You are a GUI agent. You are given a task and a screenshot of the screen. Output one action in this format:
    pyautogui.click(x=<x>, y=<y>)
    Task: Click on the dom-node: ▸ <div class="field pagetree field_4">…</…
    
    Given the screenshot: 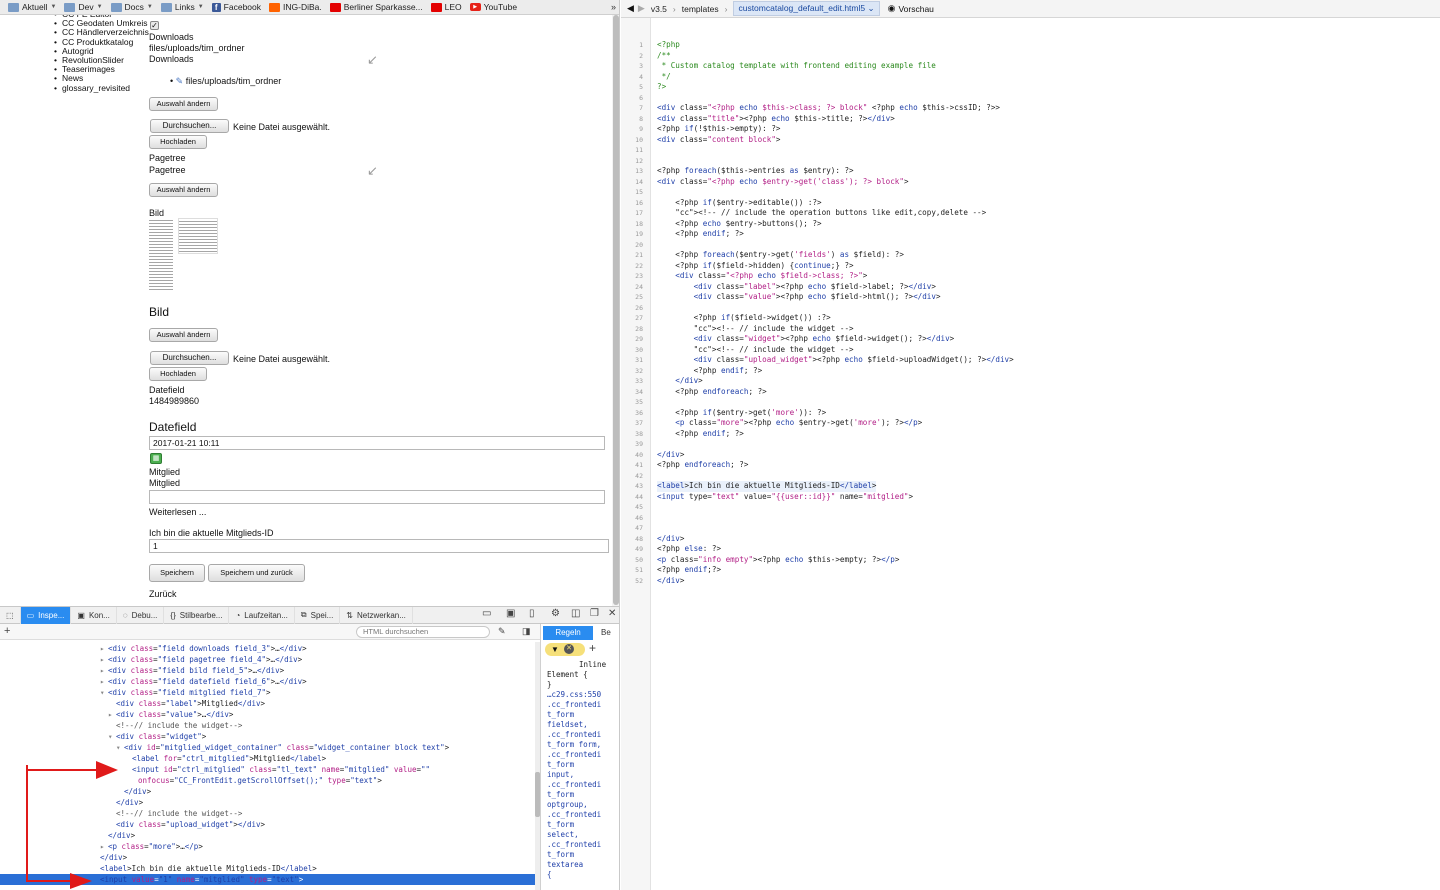 What is the action you would take?
    pyautogui.click(x=267, y=659)
    